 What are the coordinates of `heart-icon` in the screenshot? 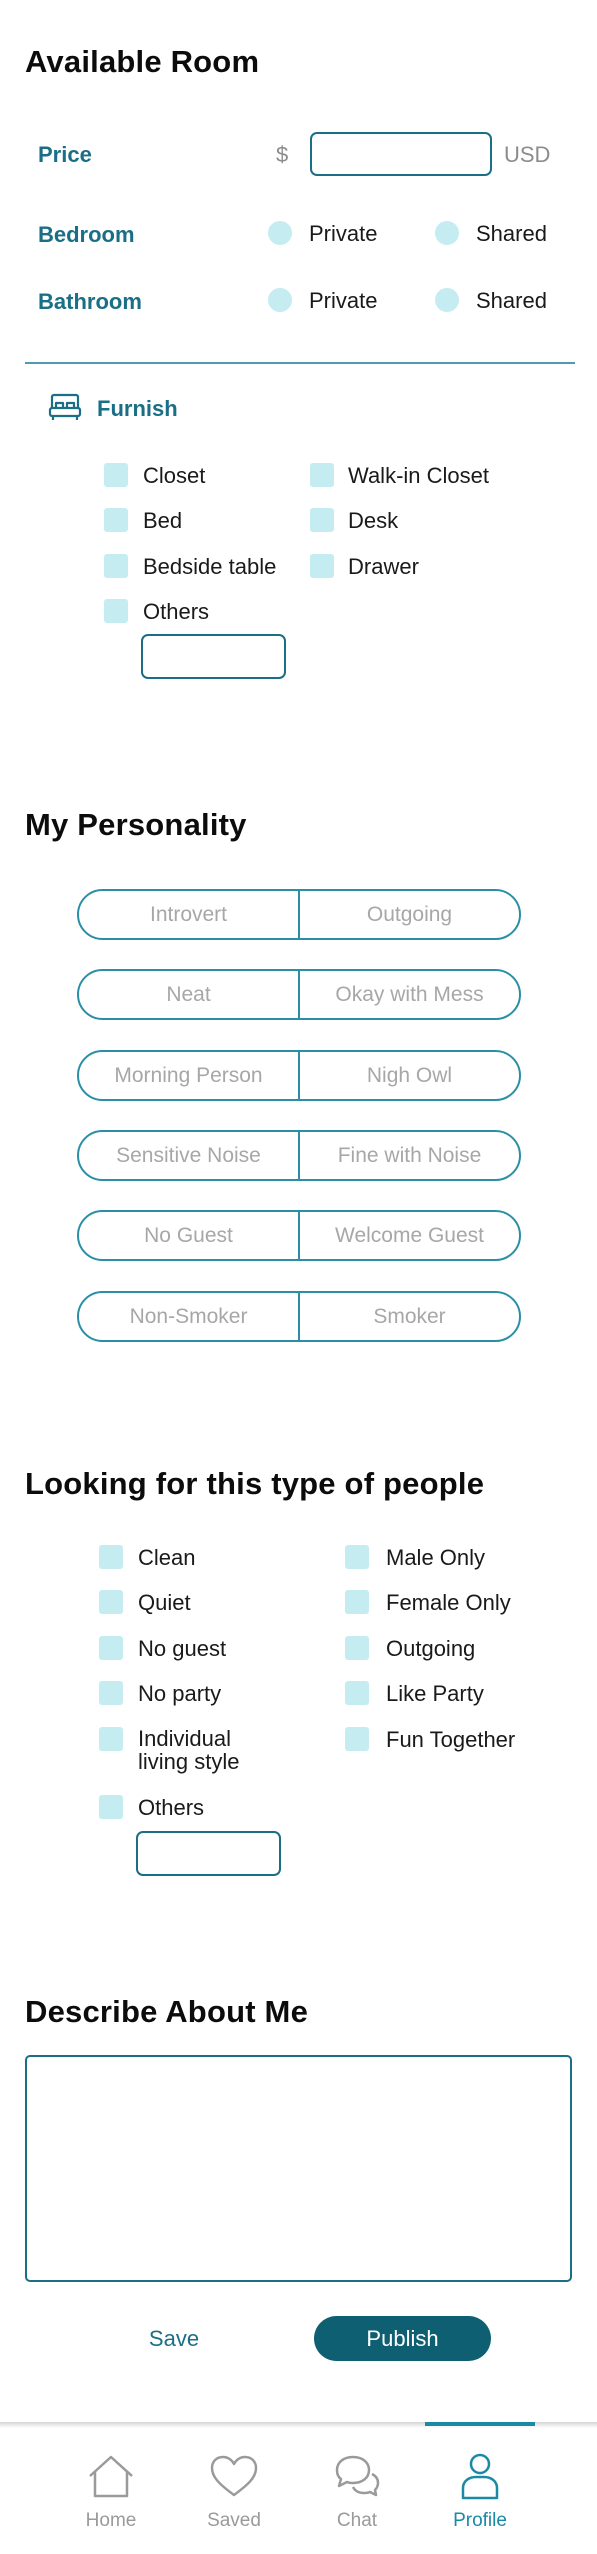 It's located at (234, 2477).